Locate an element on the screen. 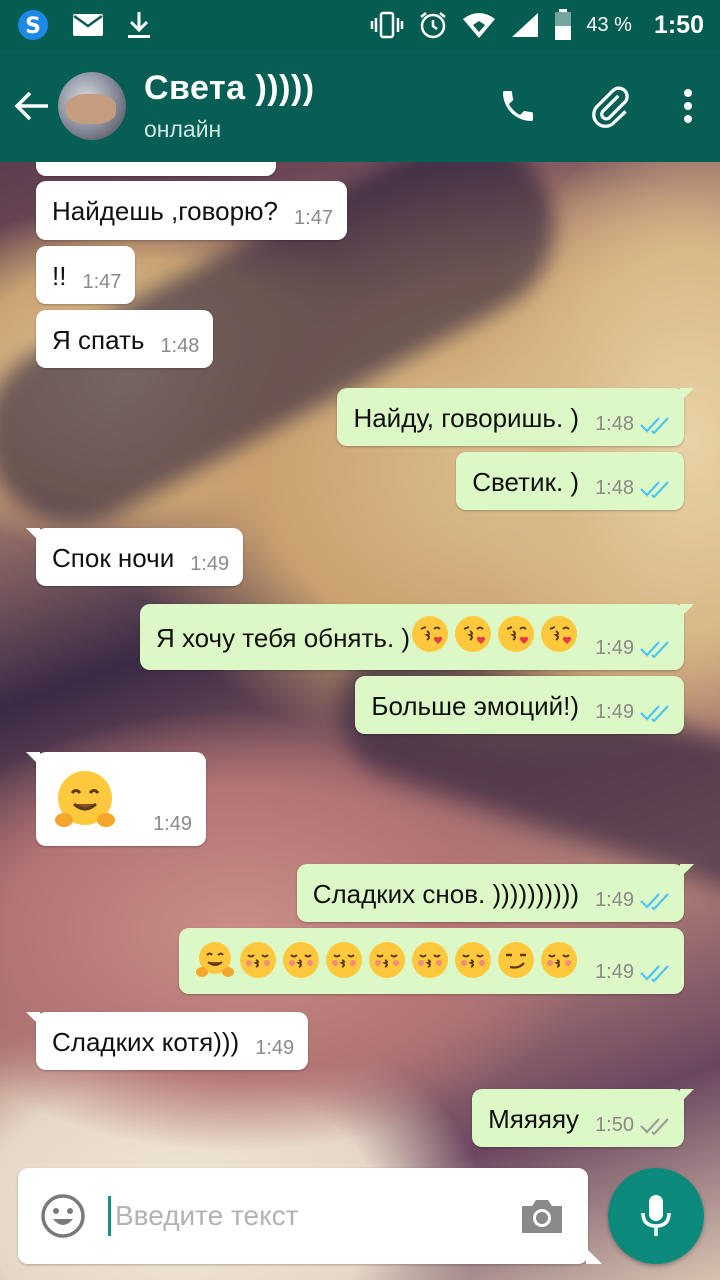  message-bubble-incoming: Найдешь ,говорю? 1:47 is located at coordinates (191, 210).